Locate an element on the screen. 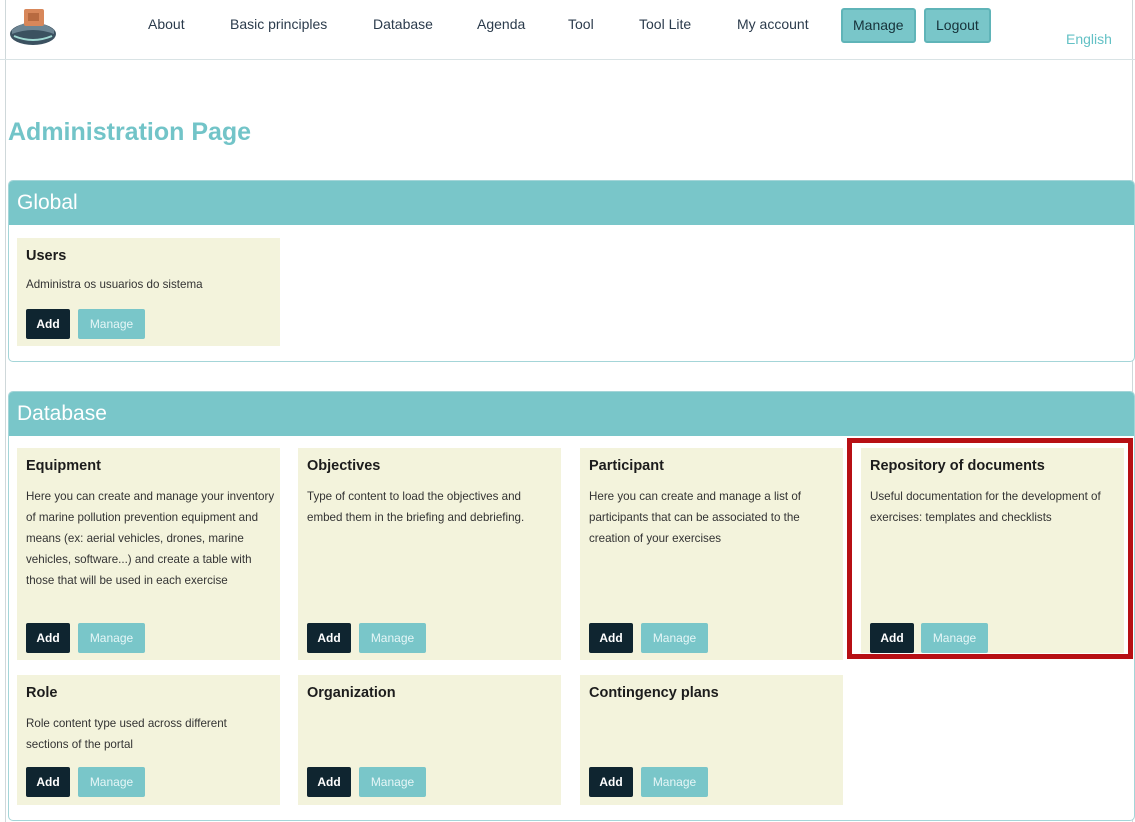 This screenshot has width=1135, height=822. card-title: Contingency plans is located at coordinates (654, 693).